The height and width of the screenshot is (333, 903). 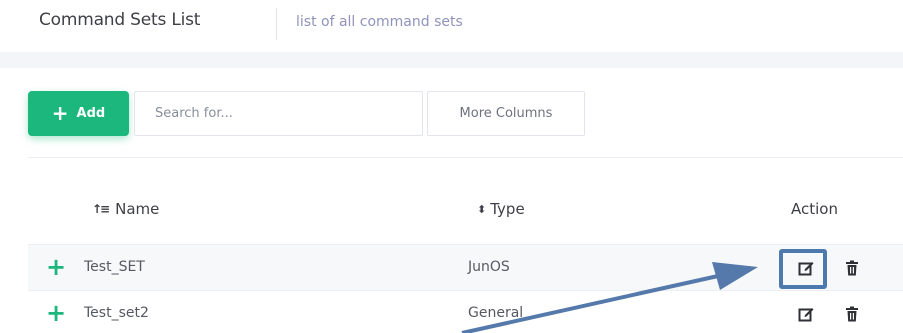 I want to click on header-separator, so click(x=276, y=24).